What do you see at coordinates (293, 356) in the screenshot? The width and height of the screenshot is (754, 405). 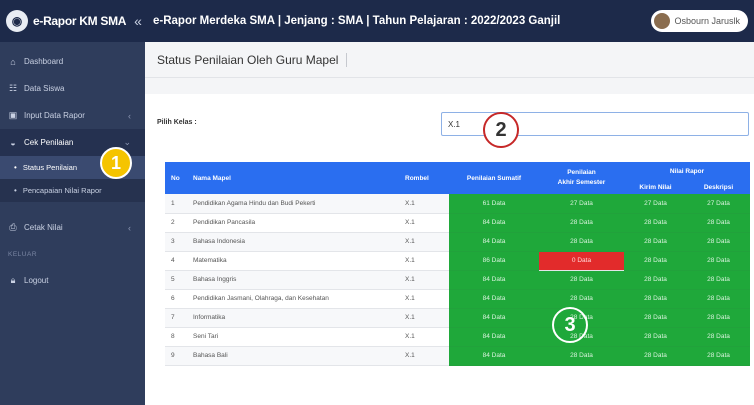 I see `cell-nama-mapel: Bahasa Bali` at bounding box center [293, 356].